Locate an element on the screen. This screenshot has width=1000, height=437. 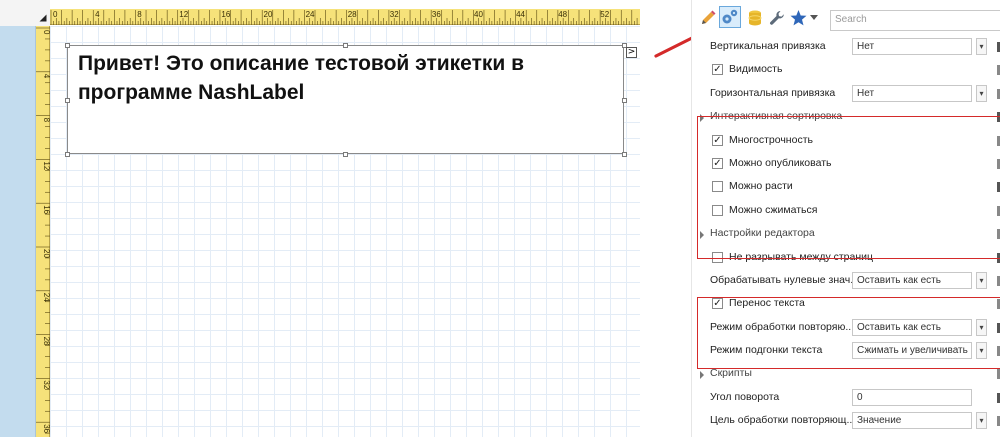
property-row: Угол поворота 0 is located at coordinates (846, 398).